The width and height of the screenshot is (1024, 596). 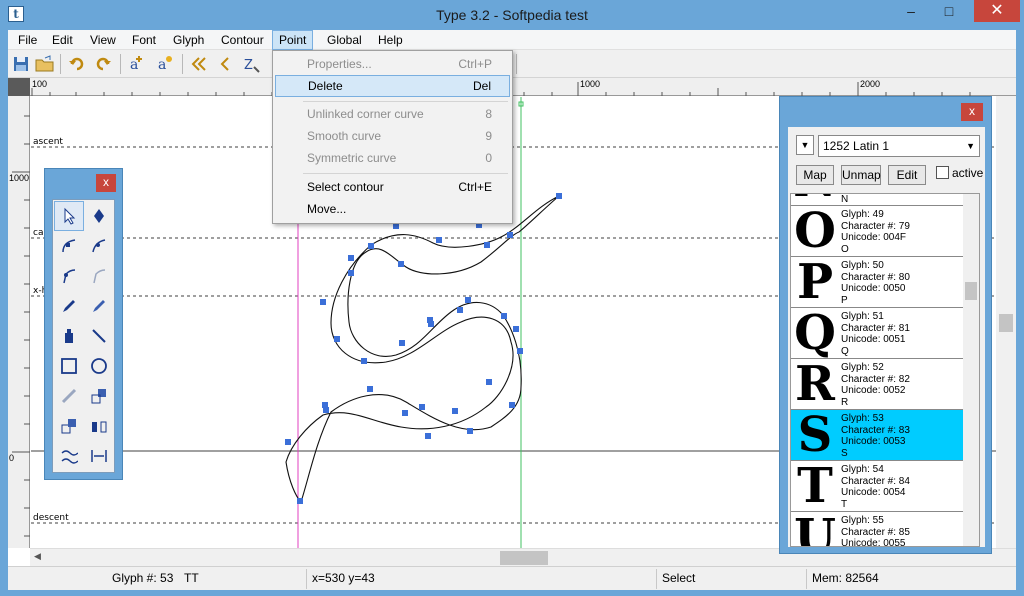 I want to click on width-icon, so click(x=99, y=456).